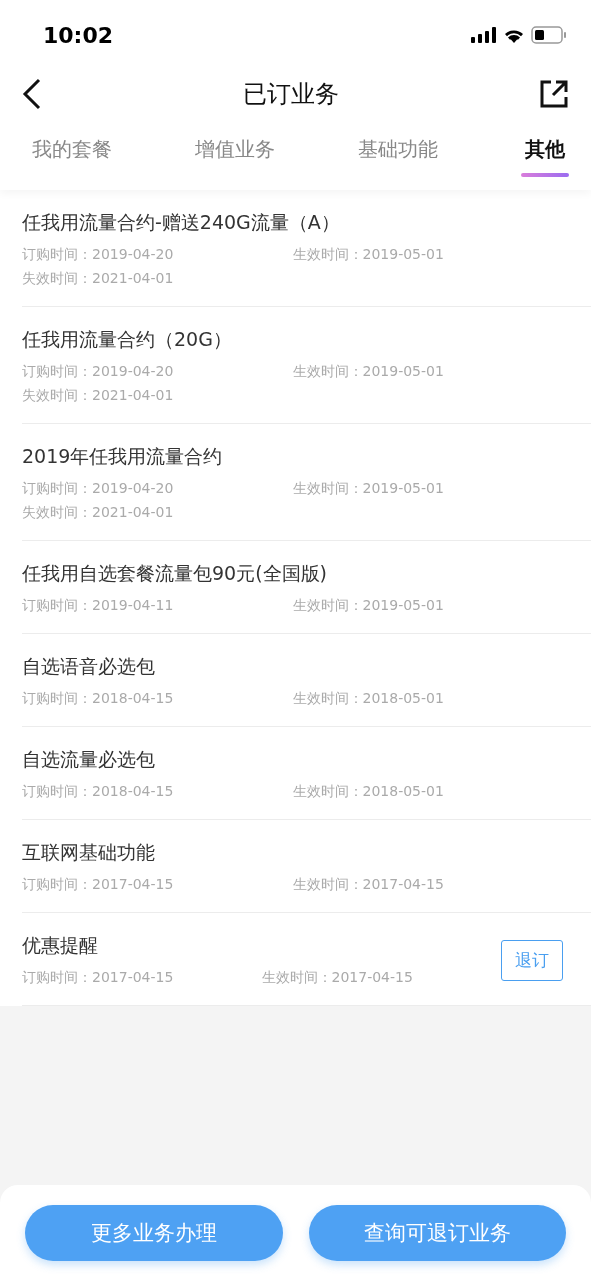 Image resolution: width=591 pixels, height=1279 pixels. What do you see at coordinates (154, 1233) in the screenshot?
I see `action-button: 更多业务办理` at bounding box center [154, 1233].